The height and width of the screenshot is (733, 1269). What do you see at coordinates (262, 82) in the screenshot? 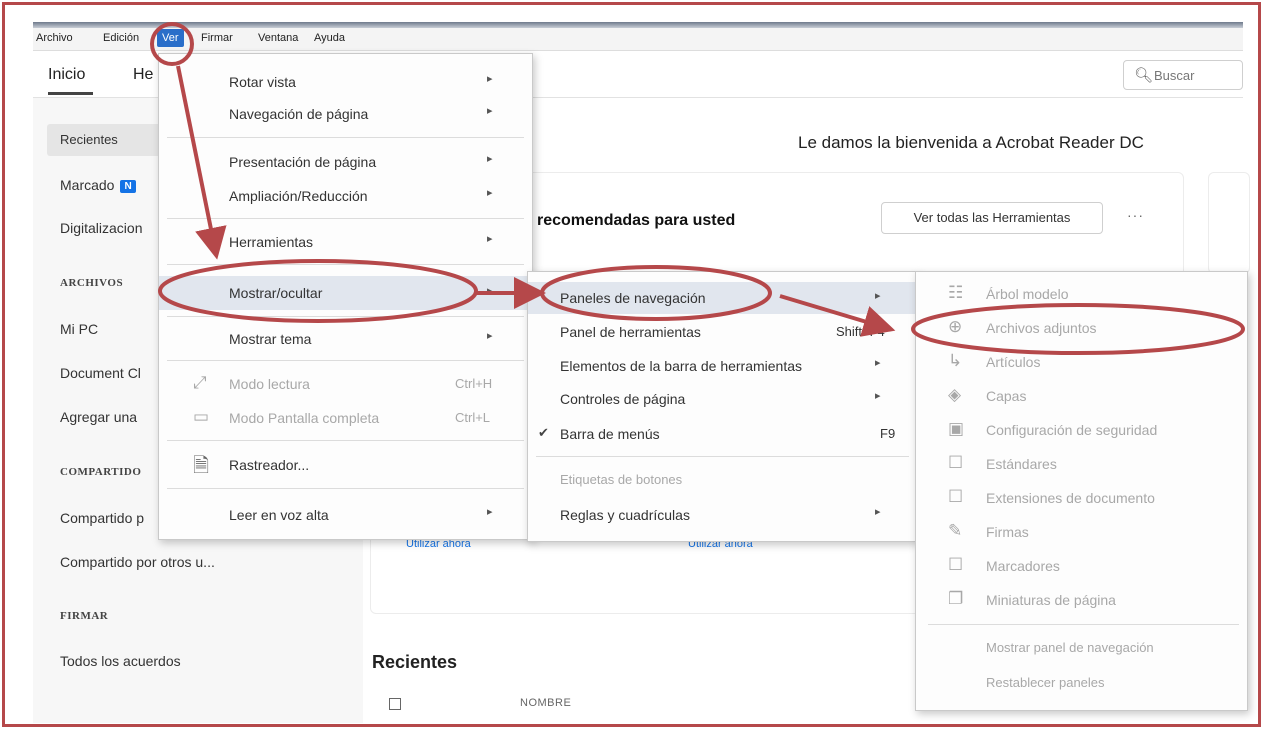
I see `menu-item-label: Rotar vista` at bounding box center [262, 82].